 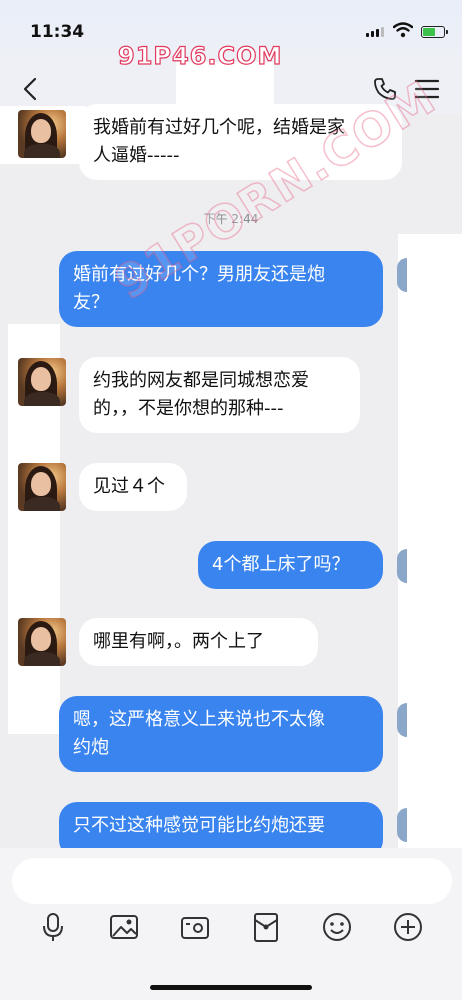 I want to click on composer-toolbar, so click(x=231, y=930).